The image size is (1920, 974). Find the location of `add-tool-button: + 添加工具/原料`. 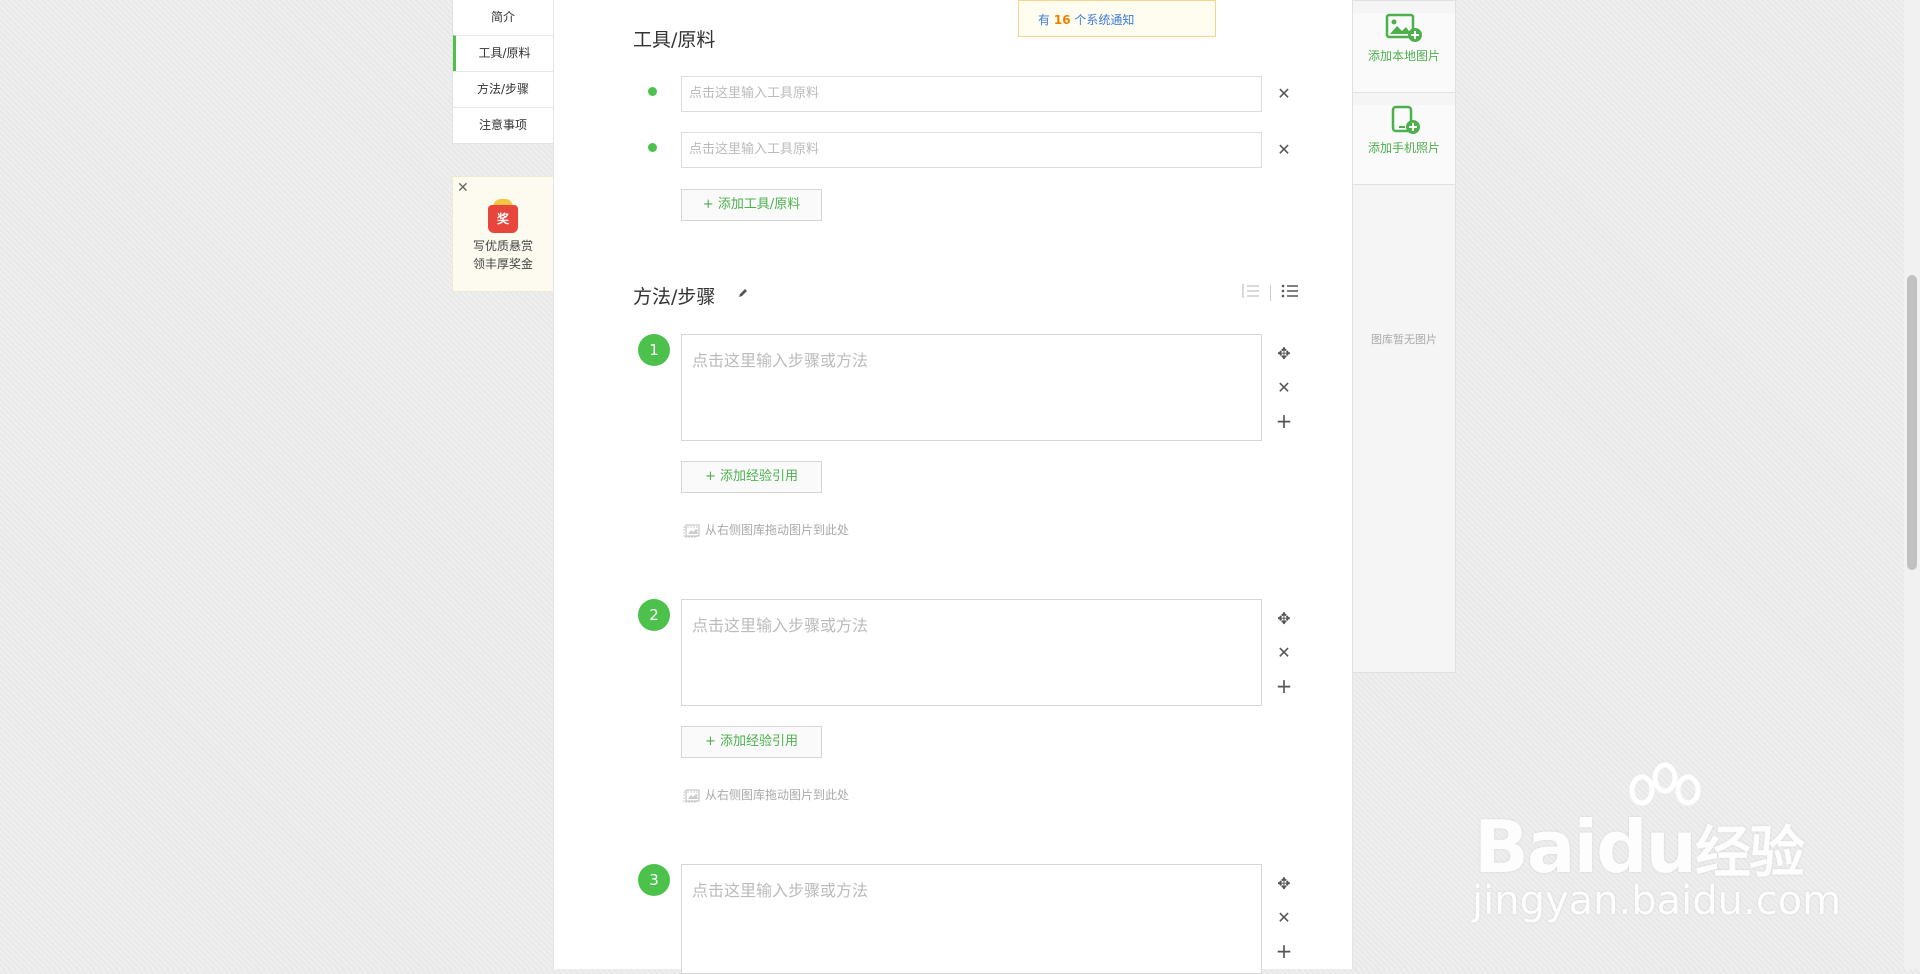

add-tool-button: + 添加工具/原料 is located at coordinates (751, 205).